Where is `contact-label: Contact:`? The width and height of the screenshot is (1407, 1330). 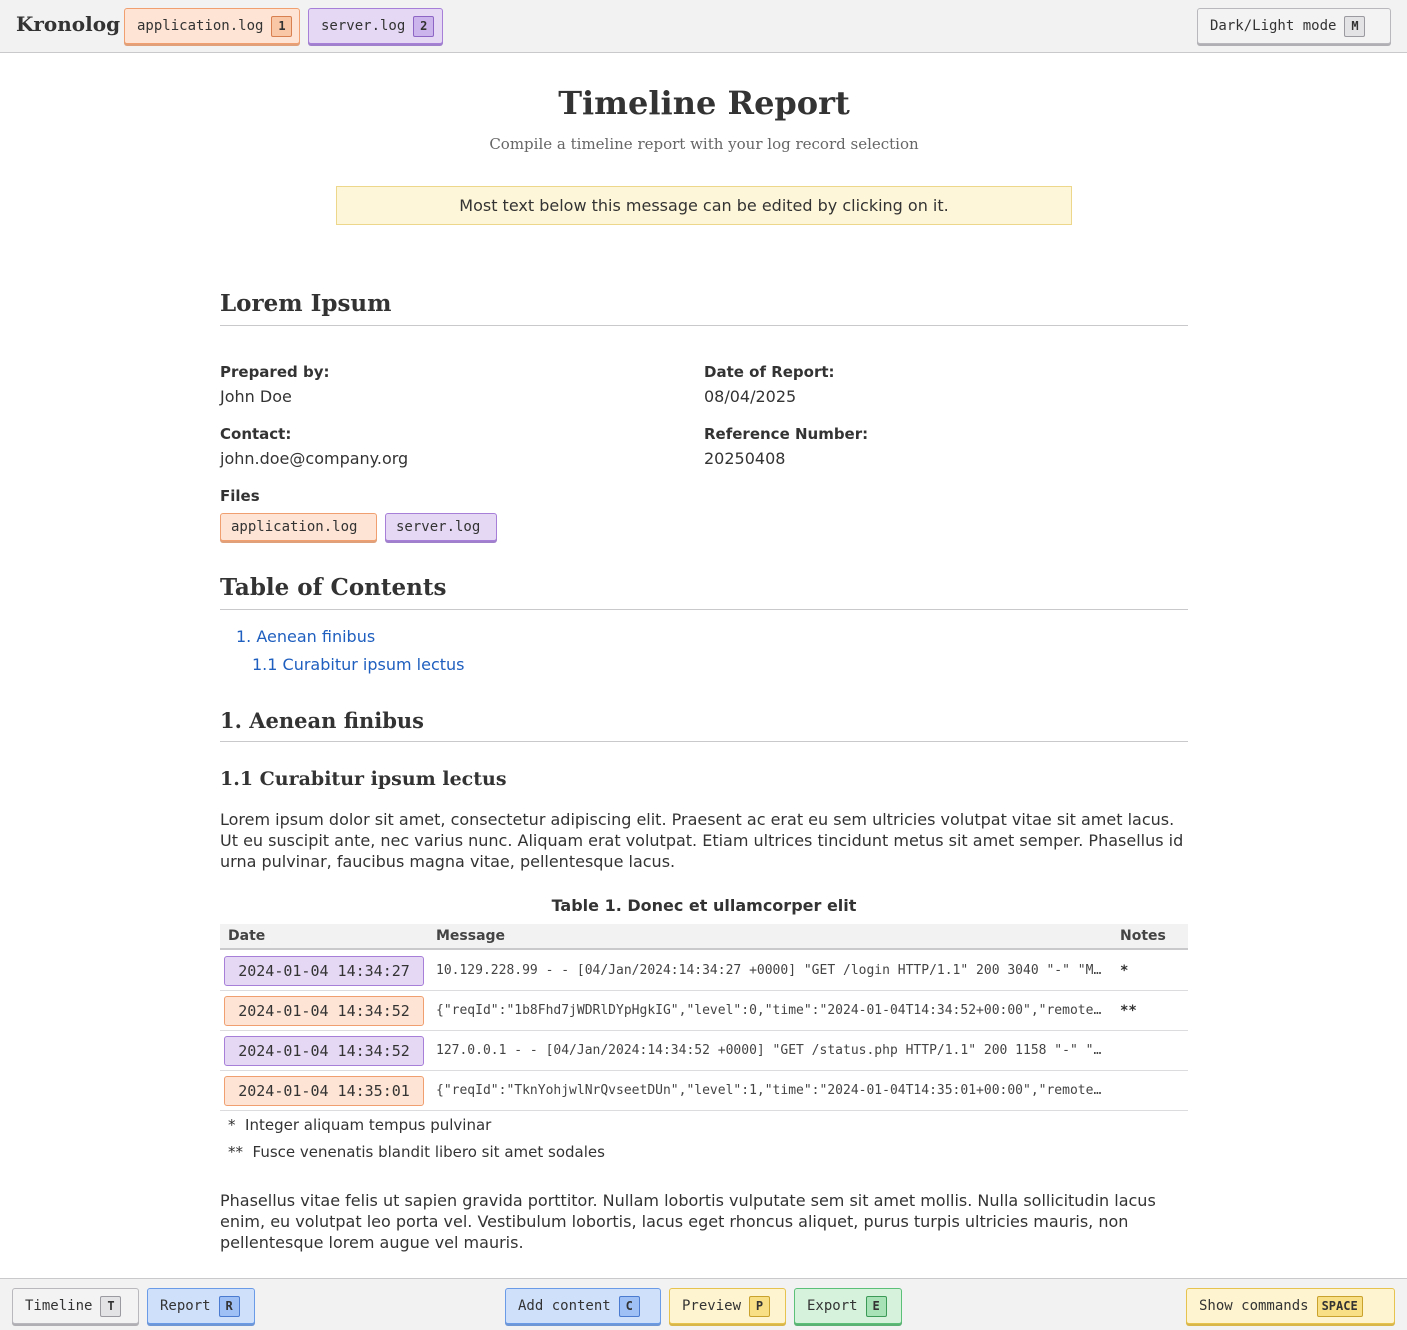 contact-label: Contact: is located at coordinates (256, 434).